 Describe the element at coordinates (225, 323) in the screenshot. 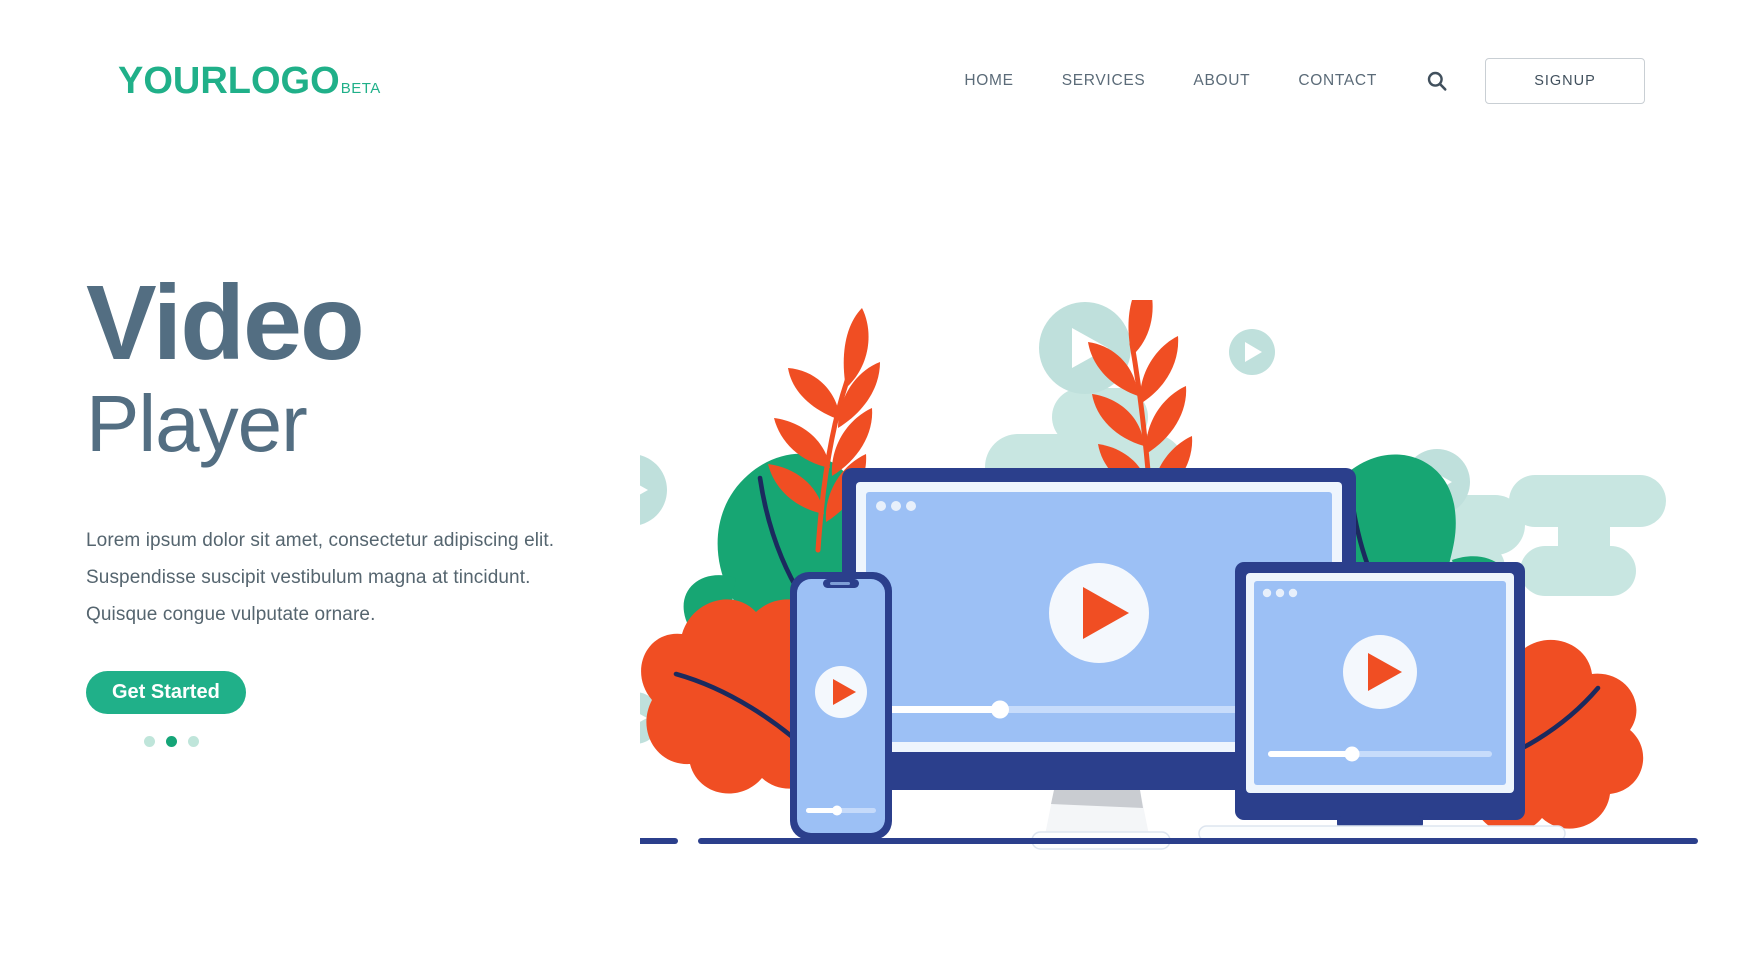

I see `hero-title-primary: Video` at that location.